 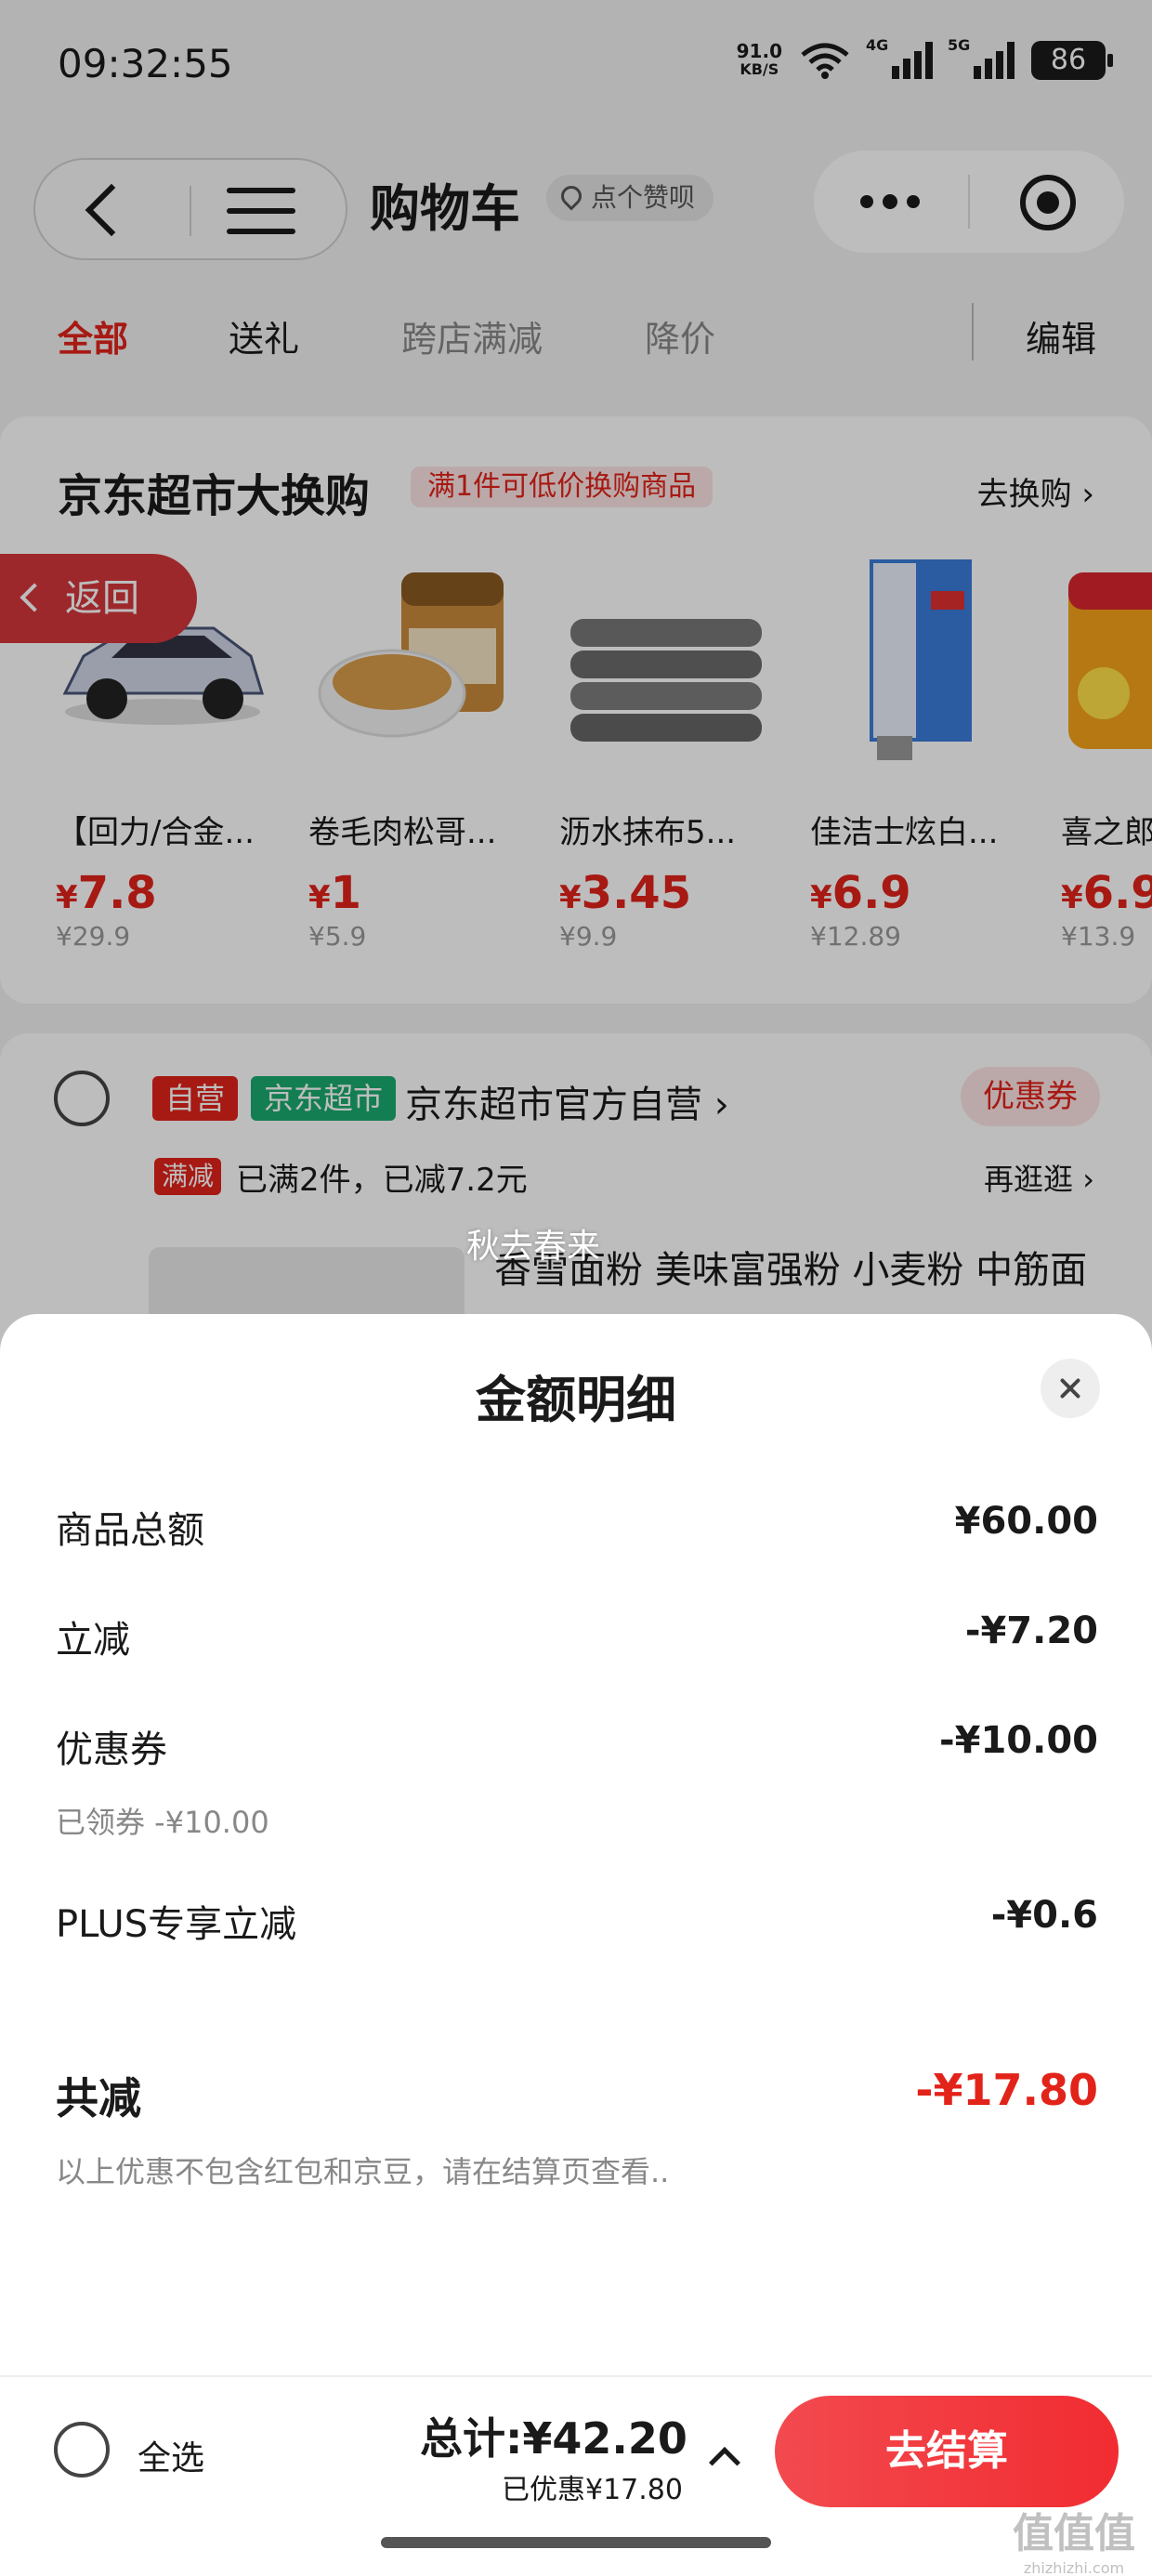 What do you see at coordinates (947, 2451) in the screenshot?
I see `checkout-button: 去结算` at bounding box center [947, 2451].